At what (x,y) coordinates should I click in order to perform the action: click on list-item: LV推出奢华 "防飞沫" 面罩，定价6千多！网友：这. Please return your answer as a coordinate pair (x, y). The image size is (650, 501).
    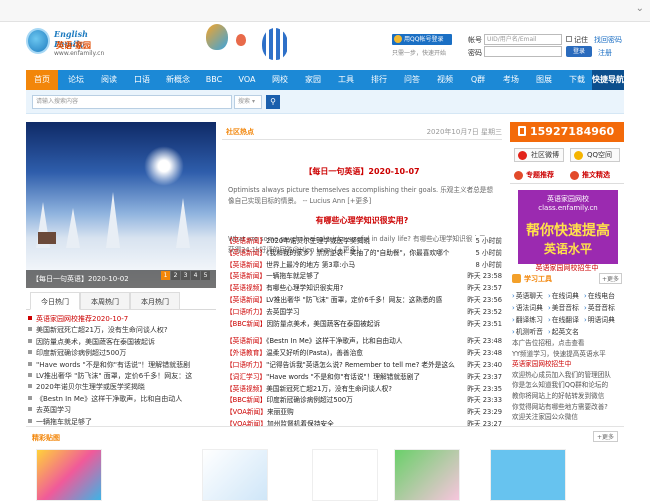
    Looking at the image, I should click on (121, 376).